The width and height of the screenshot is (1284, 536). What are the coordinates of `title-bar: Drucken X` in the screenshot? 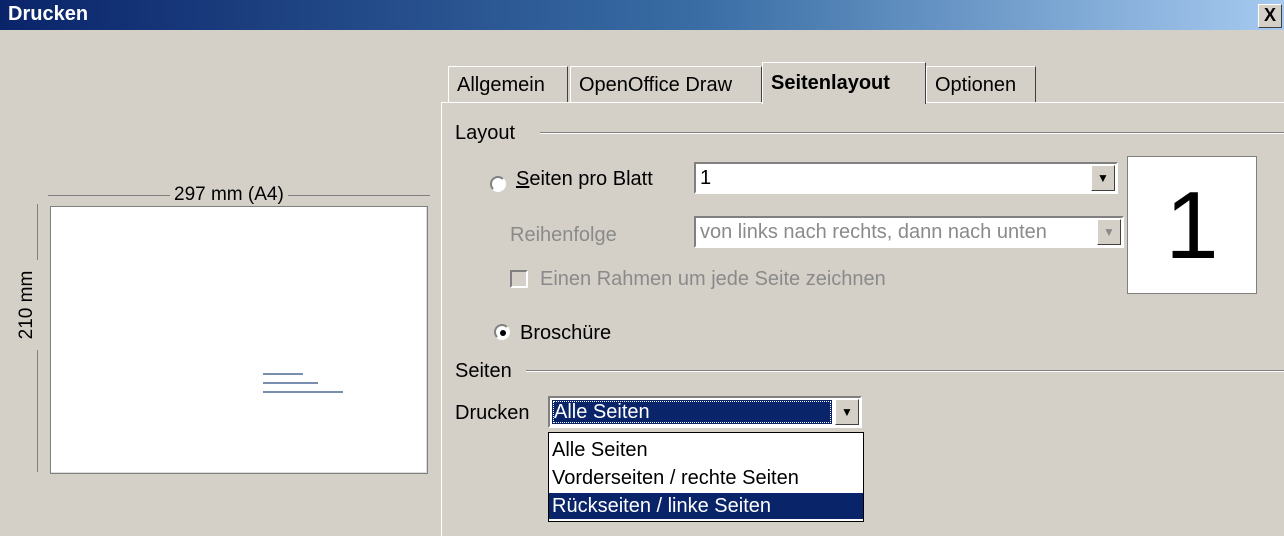 It's located at (642, 15).